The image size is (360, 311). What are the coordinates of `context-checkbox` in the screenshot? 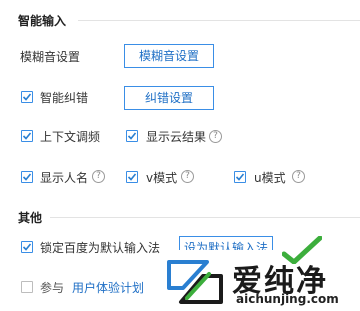 It's located at (27, 136).